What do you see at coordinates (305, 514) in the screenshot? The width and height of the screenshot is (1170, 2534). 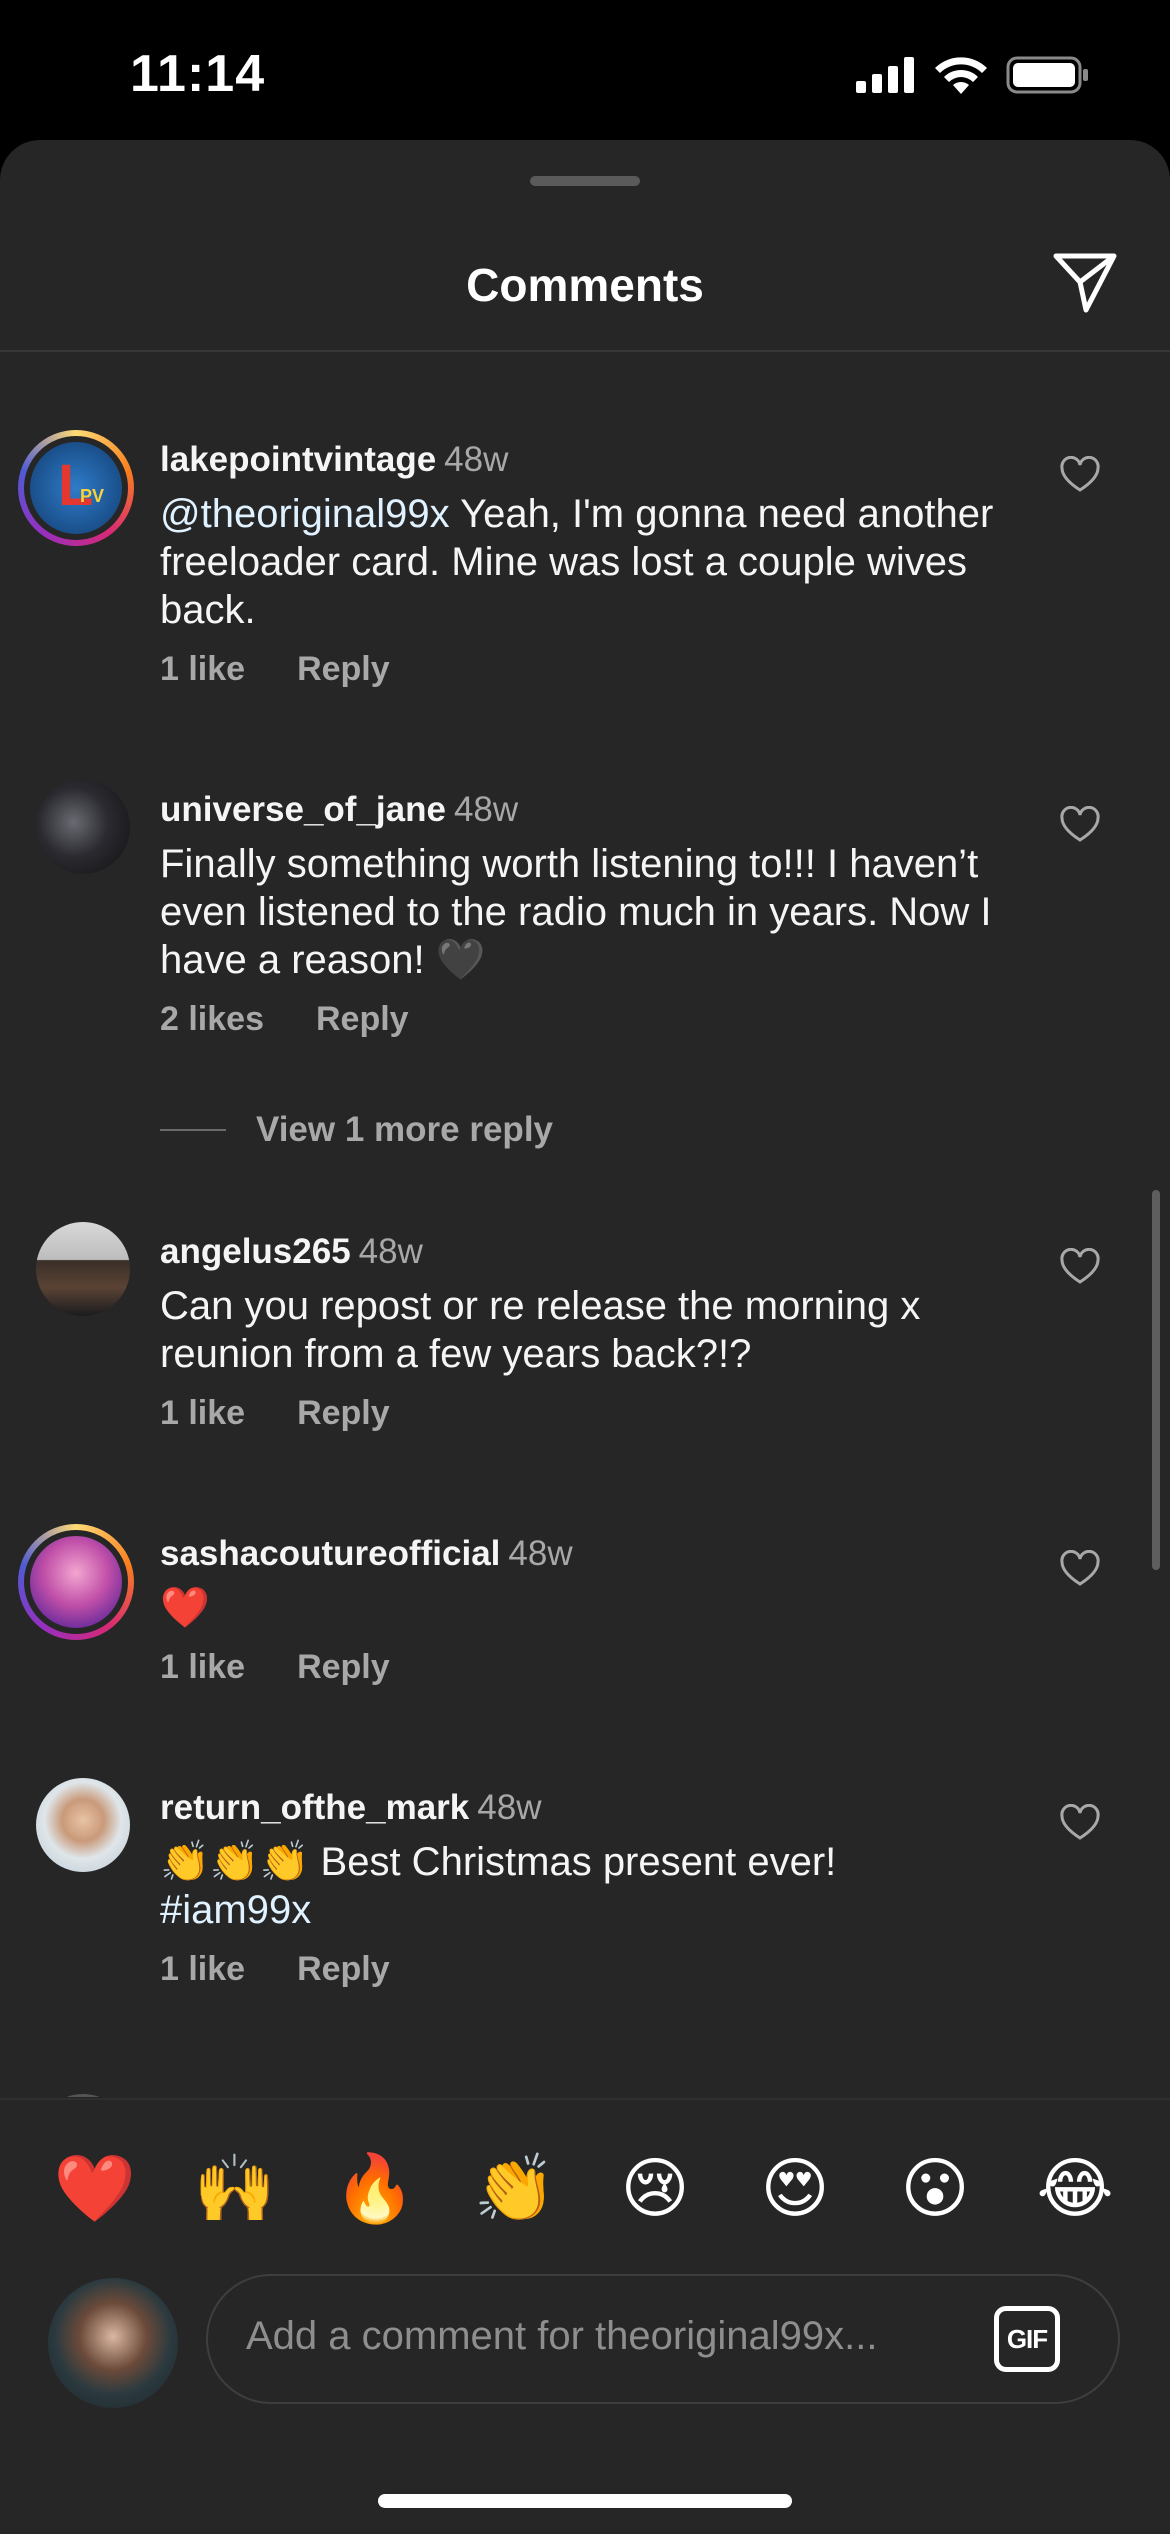 I see `comment-mention: @theoriginal99x` at bounding box center [305, 514].